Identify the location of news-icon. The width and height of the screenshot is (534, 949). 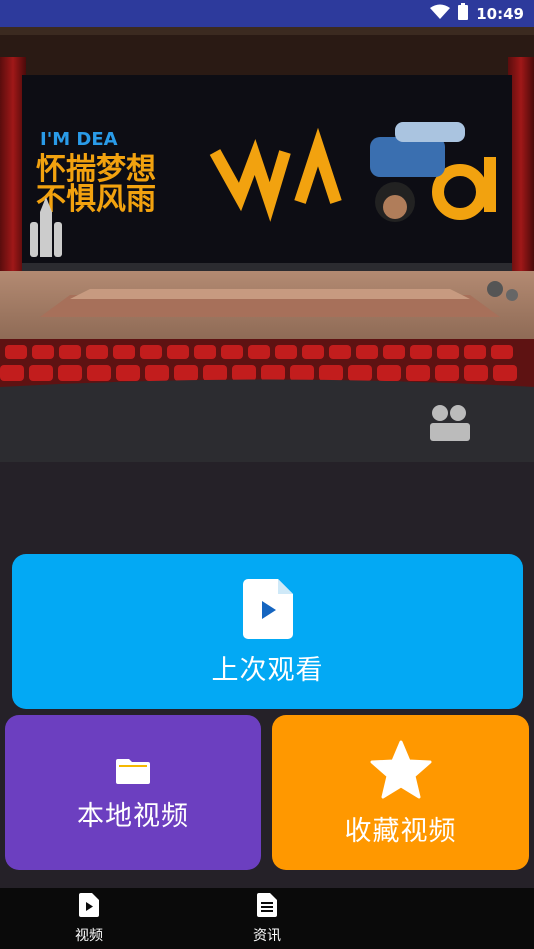
(267, 906).